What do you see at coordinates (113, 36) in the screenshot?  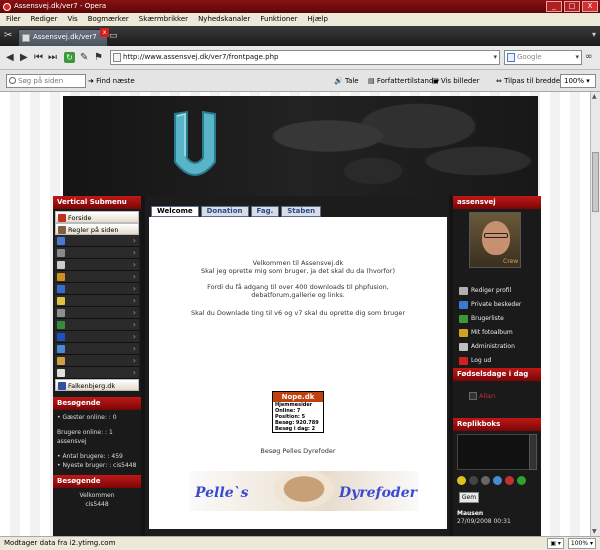 I see `new-tab-icon: ▭` at bounding box center [113, 36].